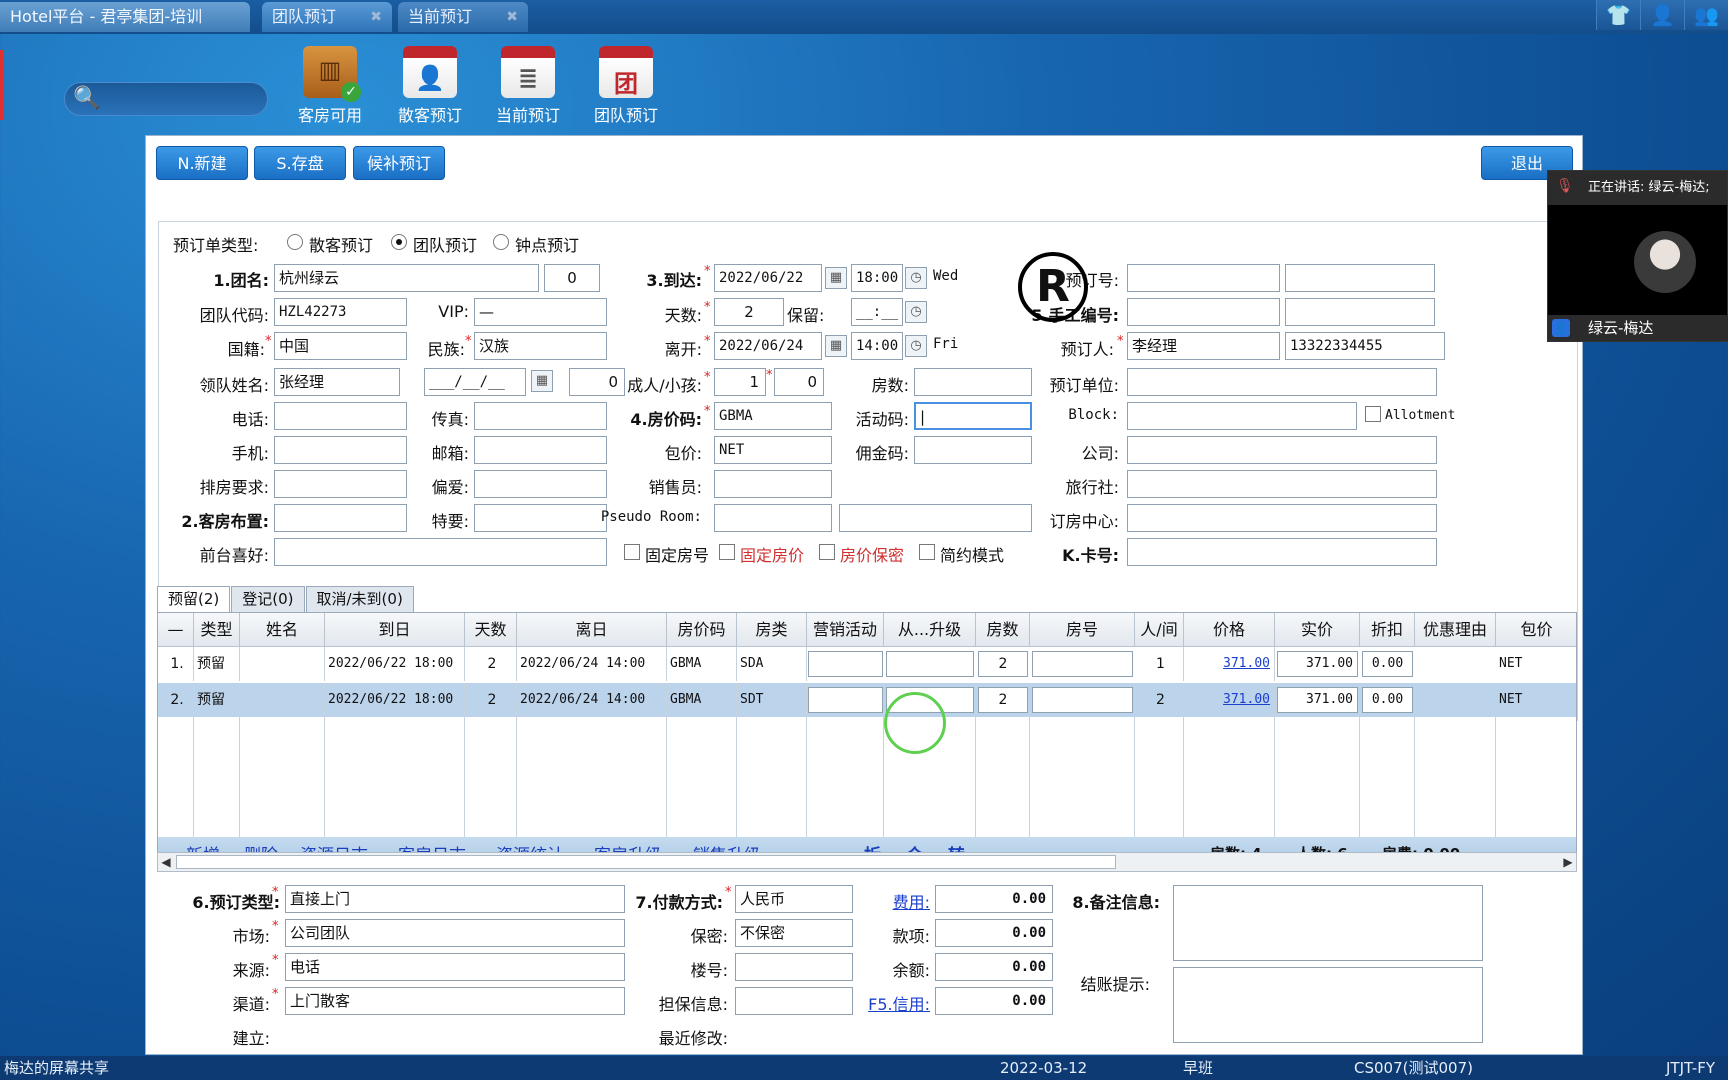 The height and width of the screenshot is (1080, 1728). Describe the element at coordinates (973, 450) in the screenshot. I see `commission-field` at that location.